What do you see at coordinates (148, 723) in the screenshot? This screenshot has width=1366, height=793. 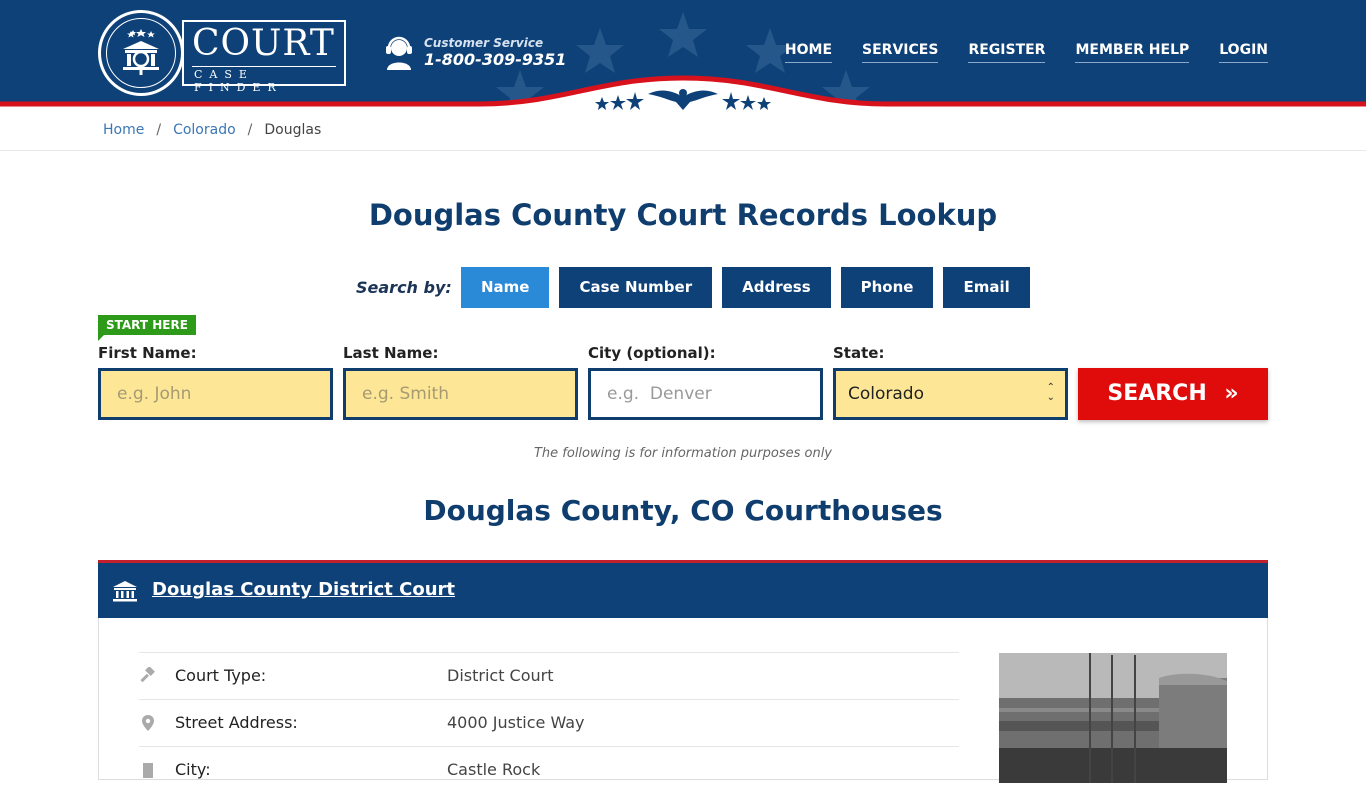 I see `map-pin-icon` at bounding box center [148, 723].